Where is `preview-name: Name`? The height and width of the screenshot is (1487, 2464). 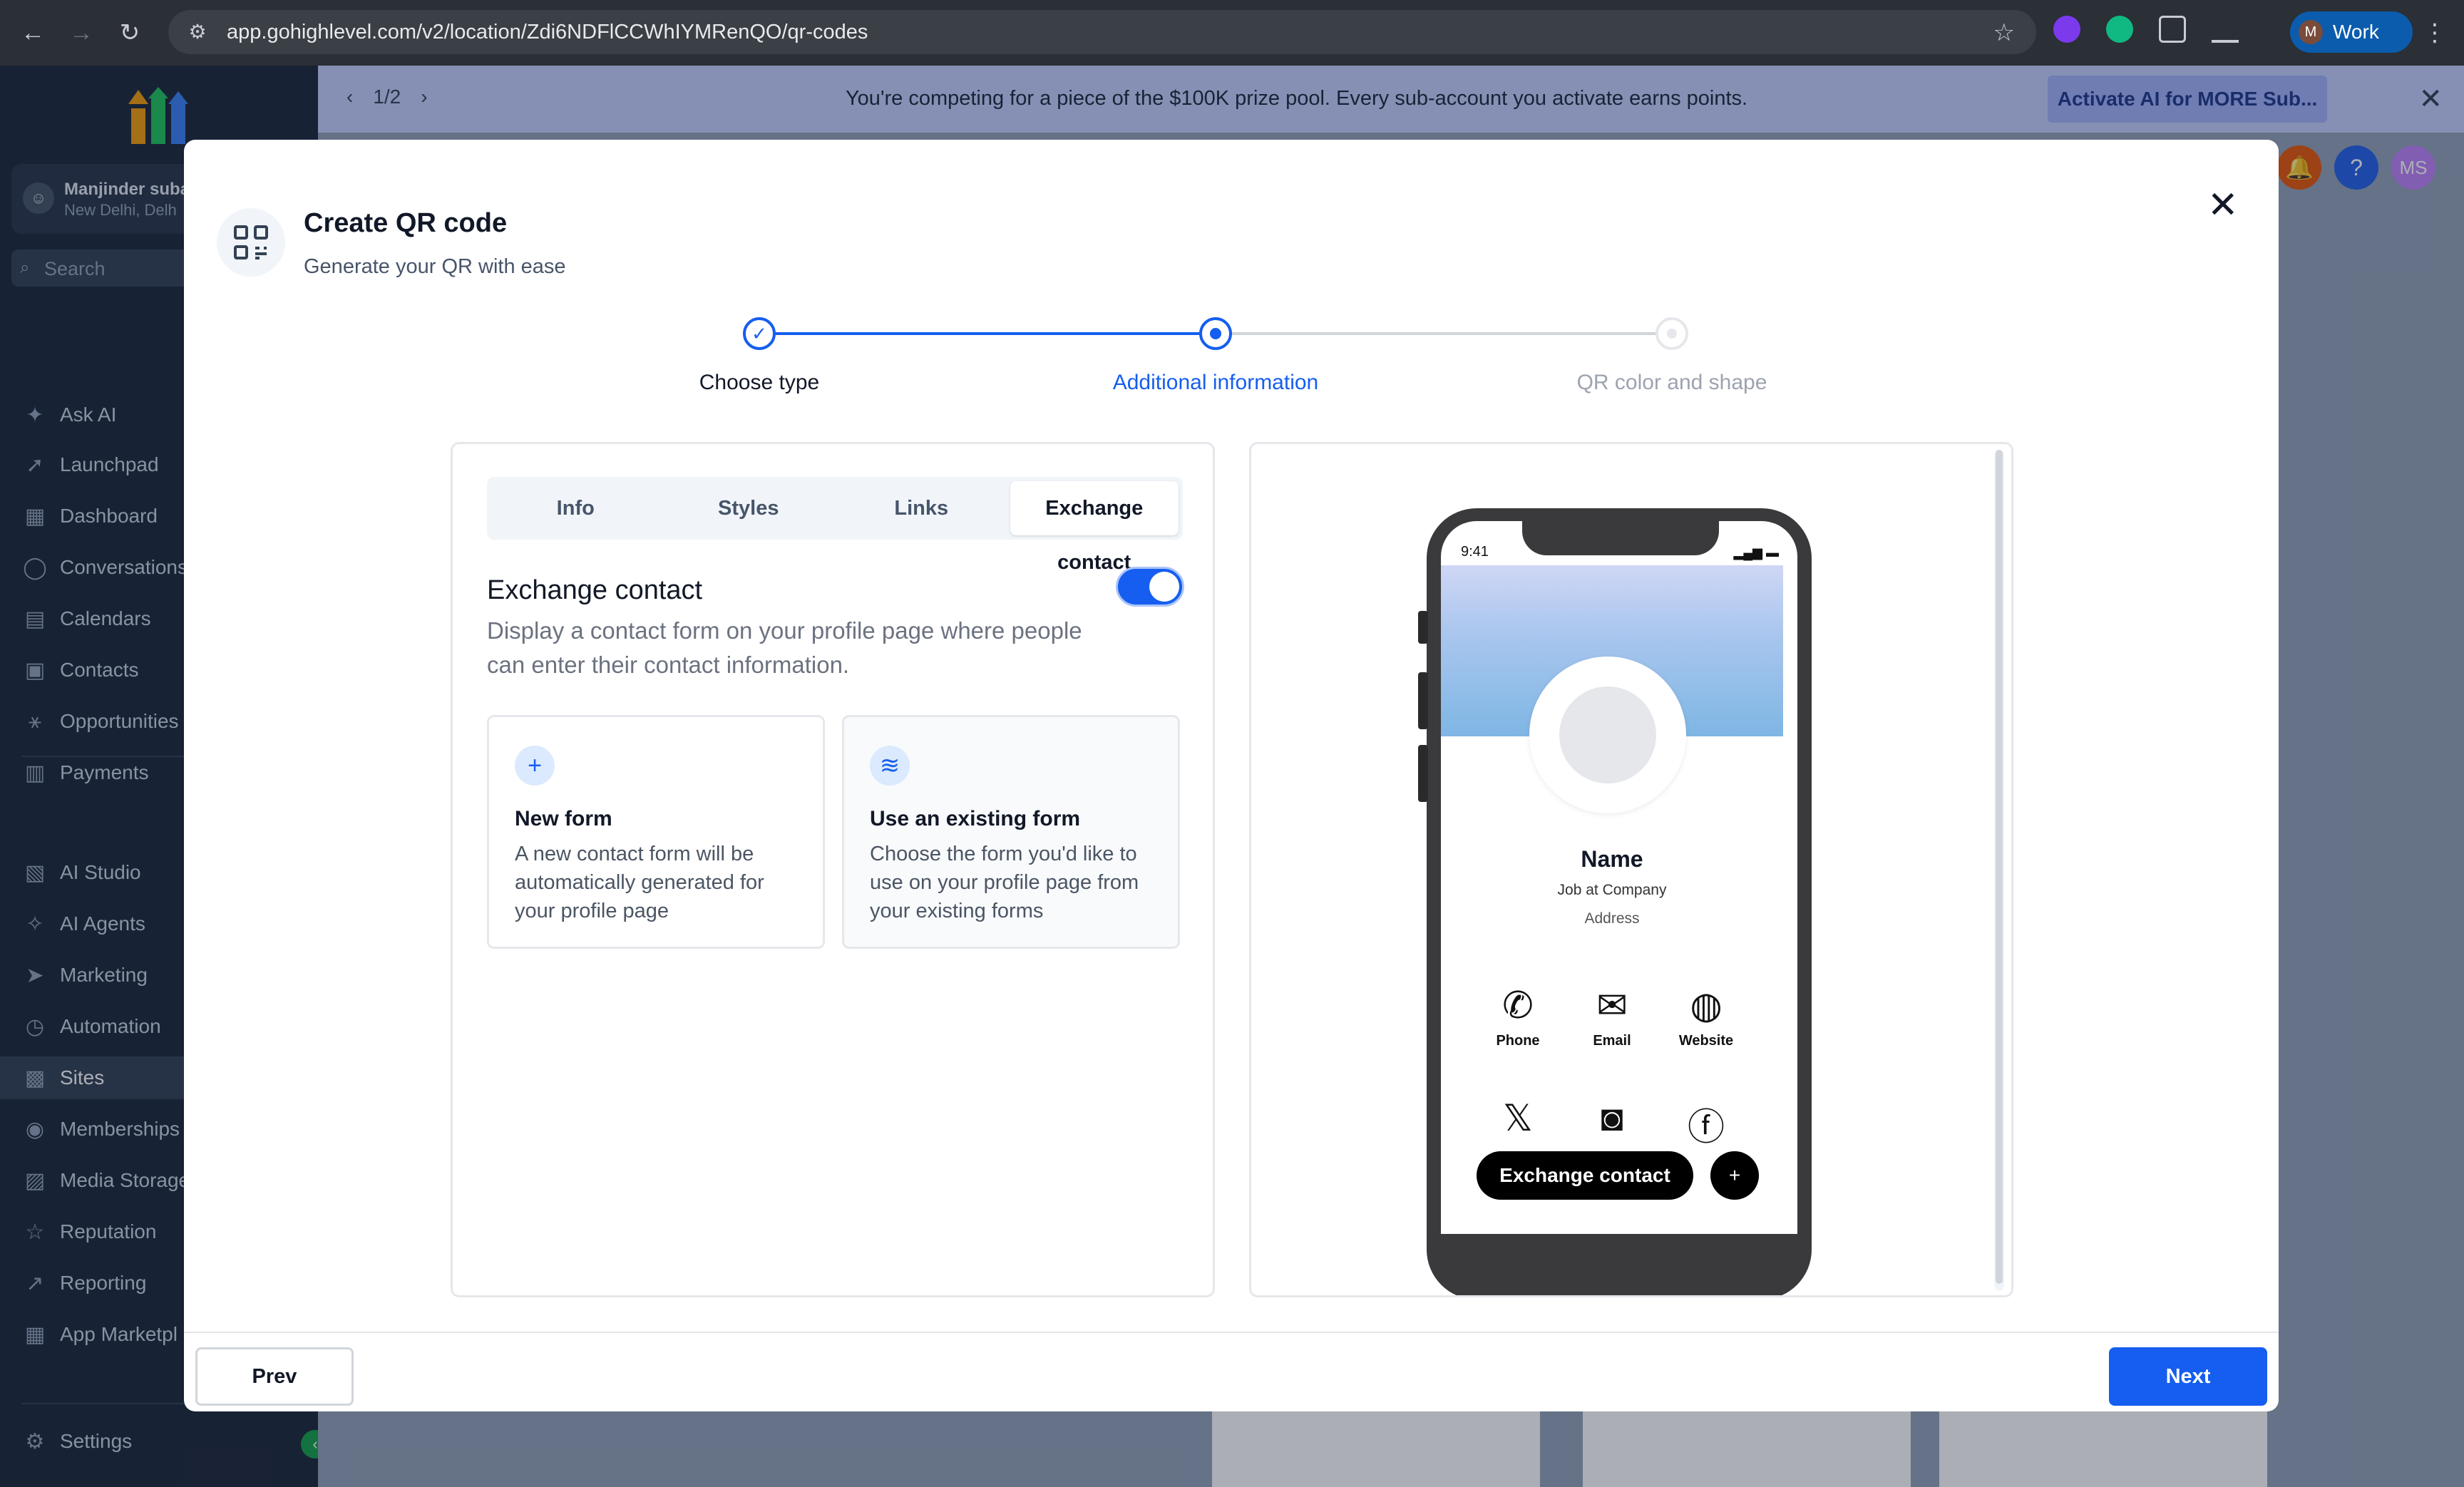 preview-name: Name is located at coordinates (1612, 859).